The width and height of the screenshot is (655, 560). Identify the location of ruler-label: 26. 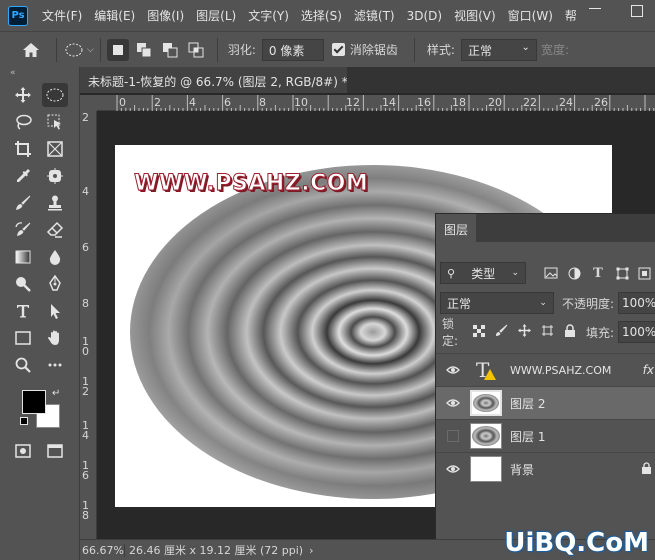
(601, 102).